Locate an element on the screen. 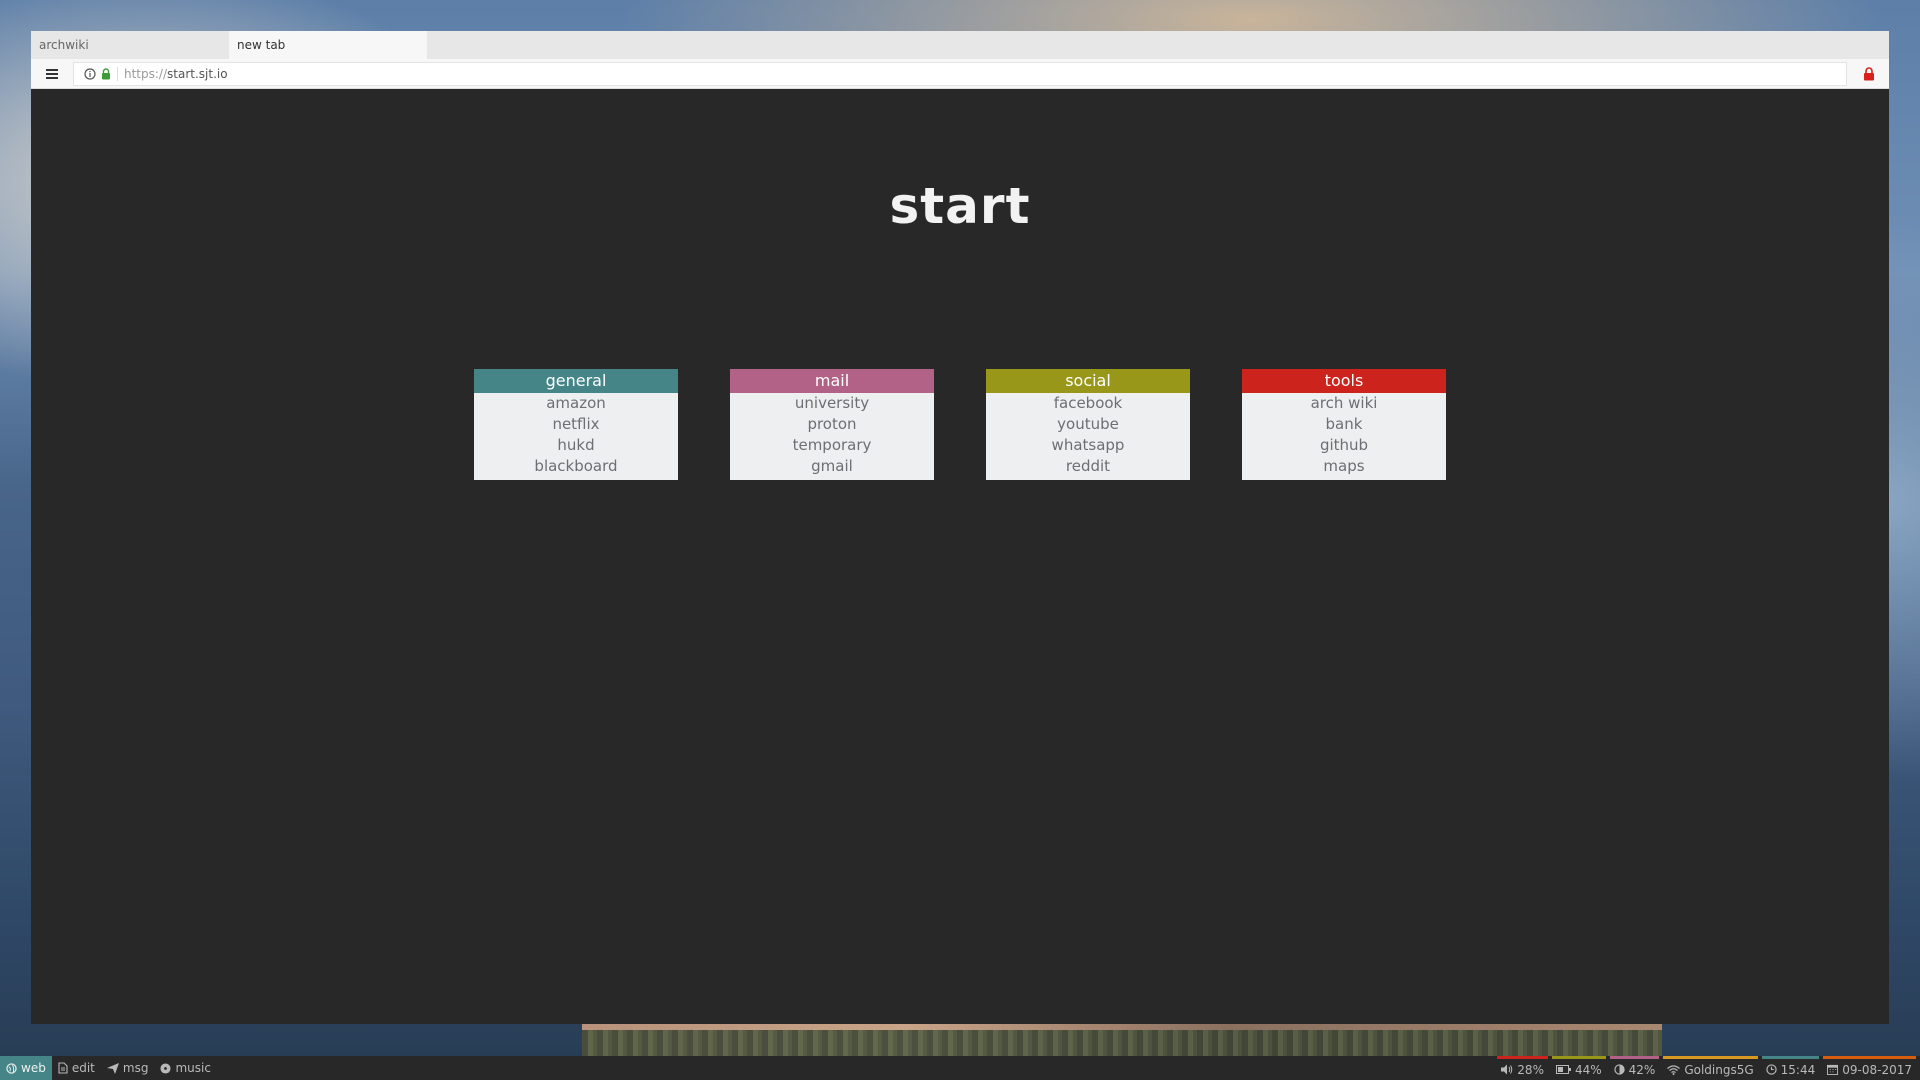  address-bar: https://start.sjt.io is located at coordinates (960, 73).